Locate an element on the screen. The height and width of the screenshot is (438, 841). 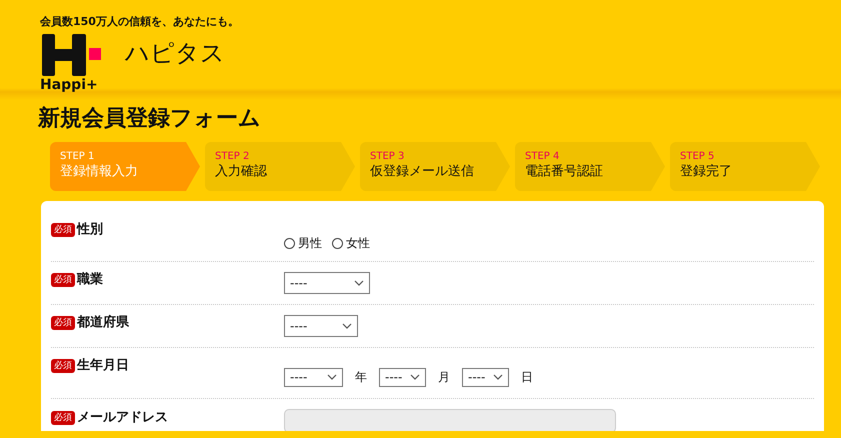
unit-label: 年 is located at coordinates (361, 377).